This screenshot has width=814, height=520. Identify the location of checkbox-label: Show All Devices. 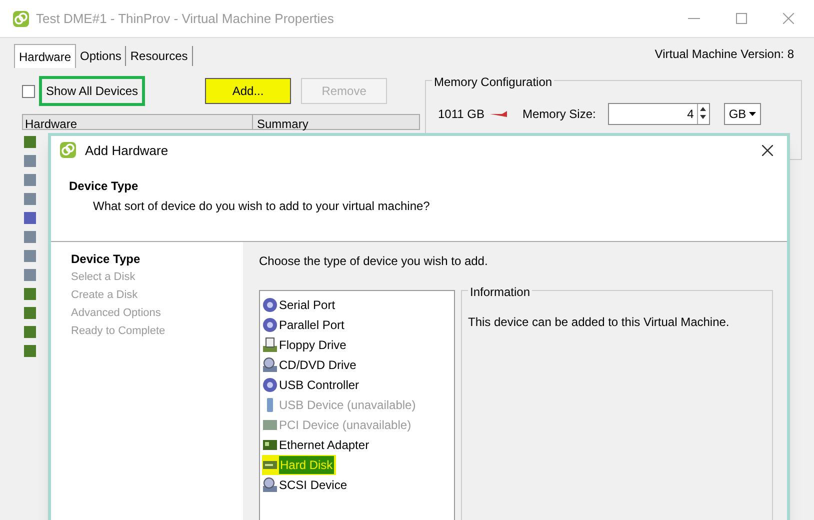
(92, 91).